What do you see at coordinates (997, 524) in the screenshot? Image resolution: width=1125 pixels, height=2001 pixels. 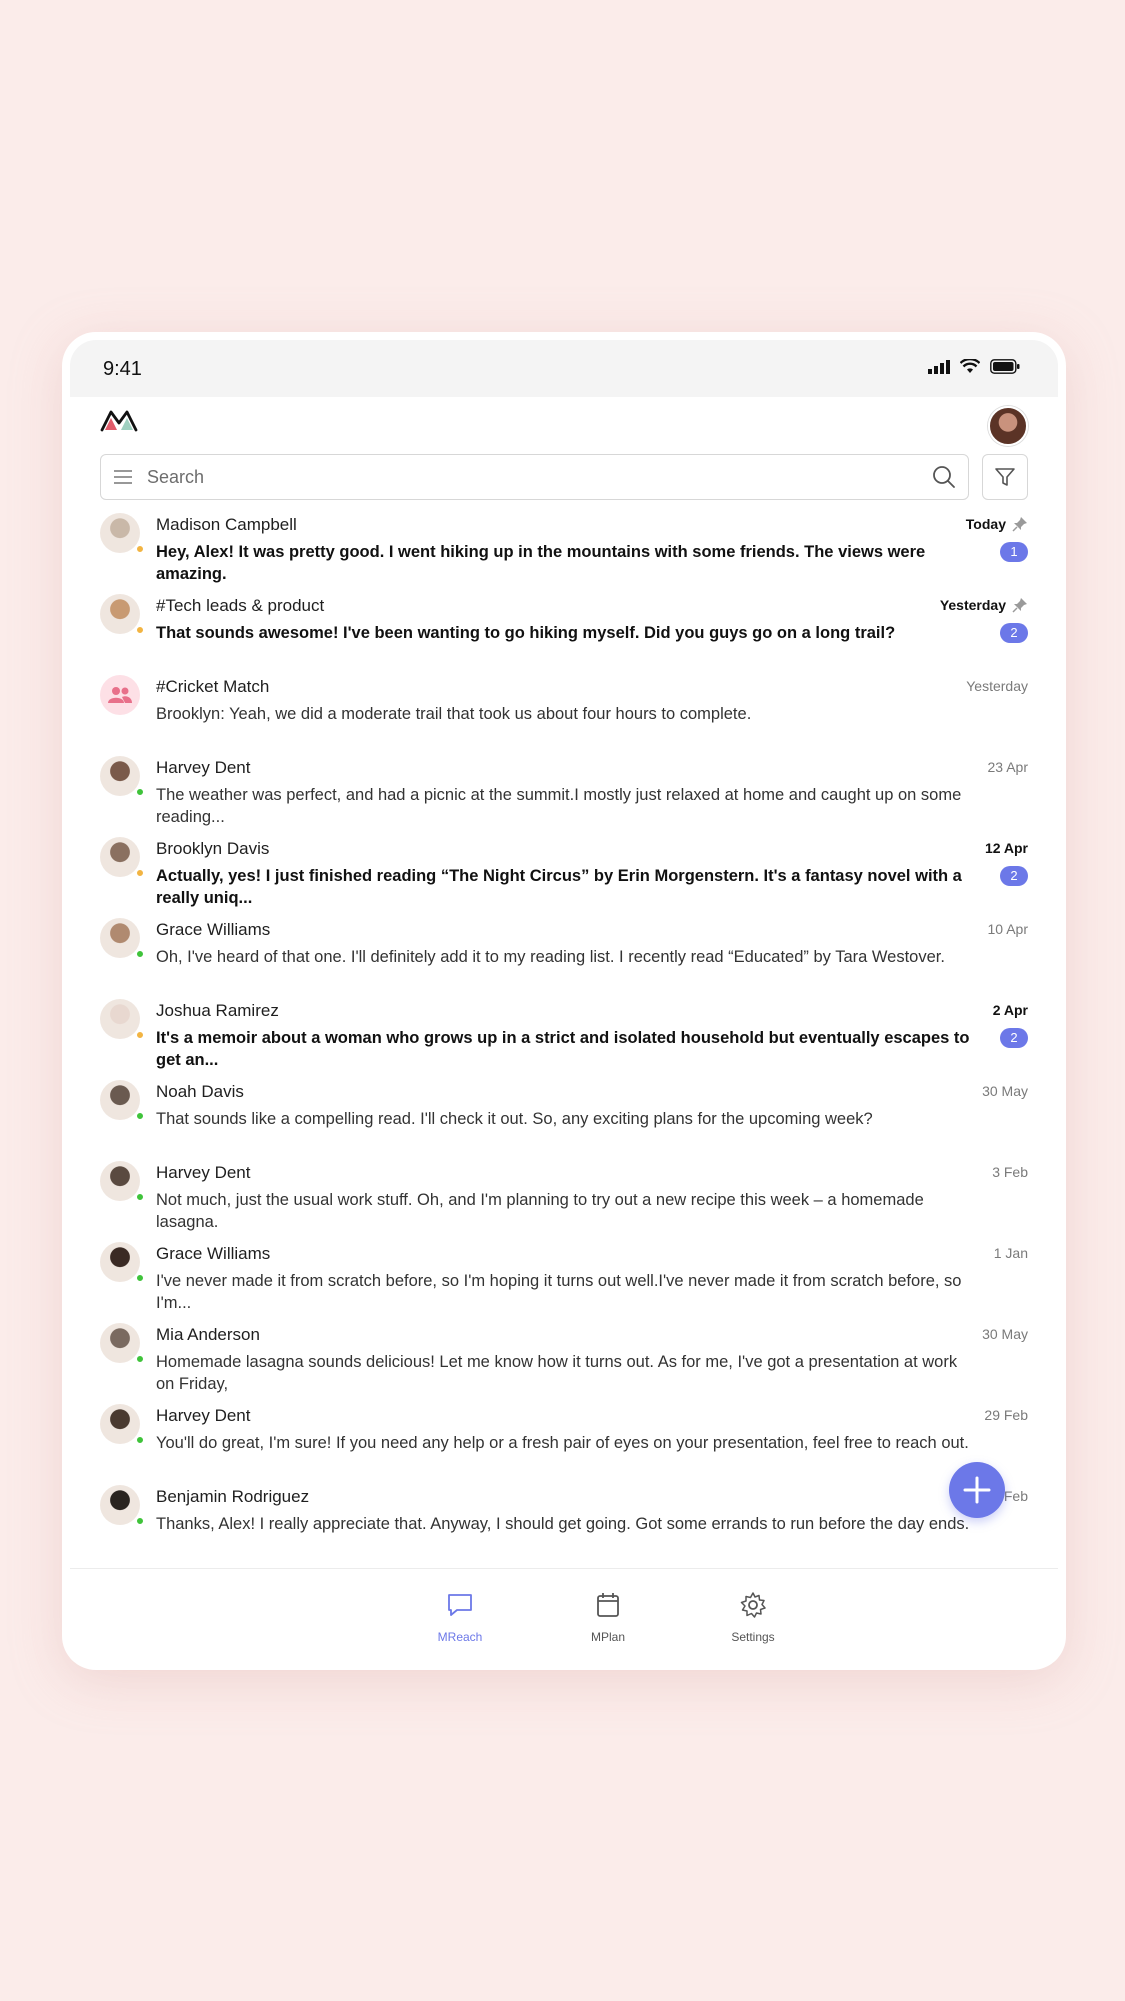 I see `conversation-date: Today` at bounding box center [997, 524].